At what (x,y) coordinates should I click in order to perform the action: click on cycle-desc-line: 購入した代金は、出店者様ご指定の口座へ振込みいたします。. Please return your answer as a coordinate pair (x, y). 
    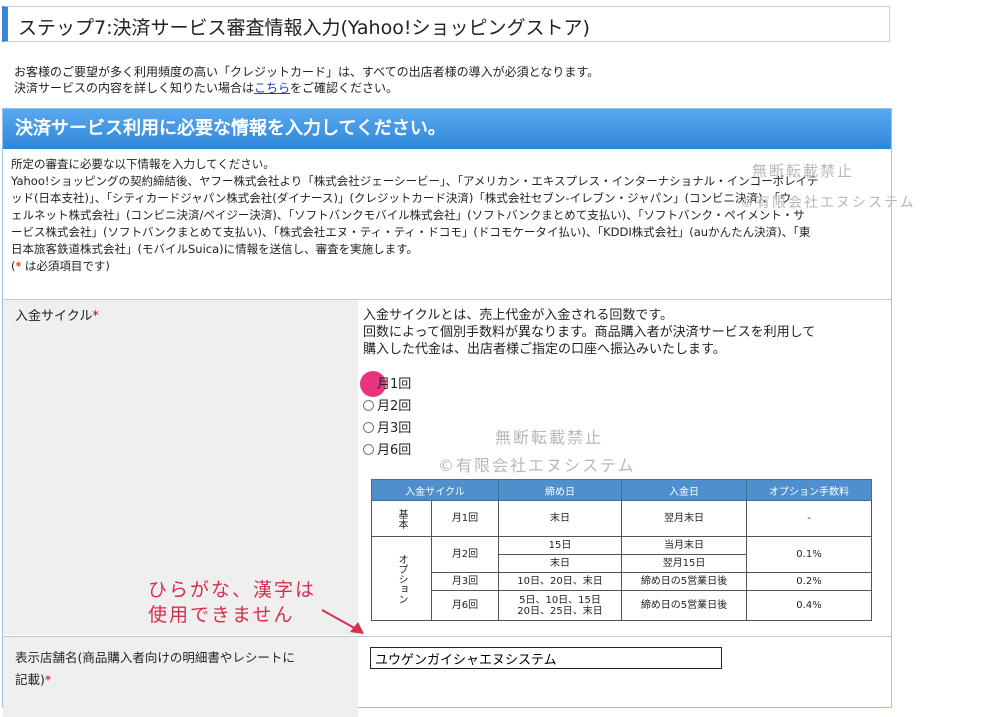
    Looking at the image, I should click on (544, 349).